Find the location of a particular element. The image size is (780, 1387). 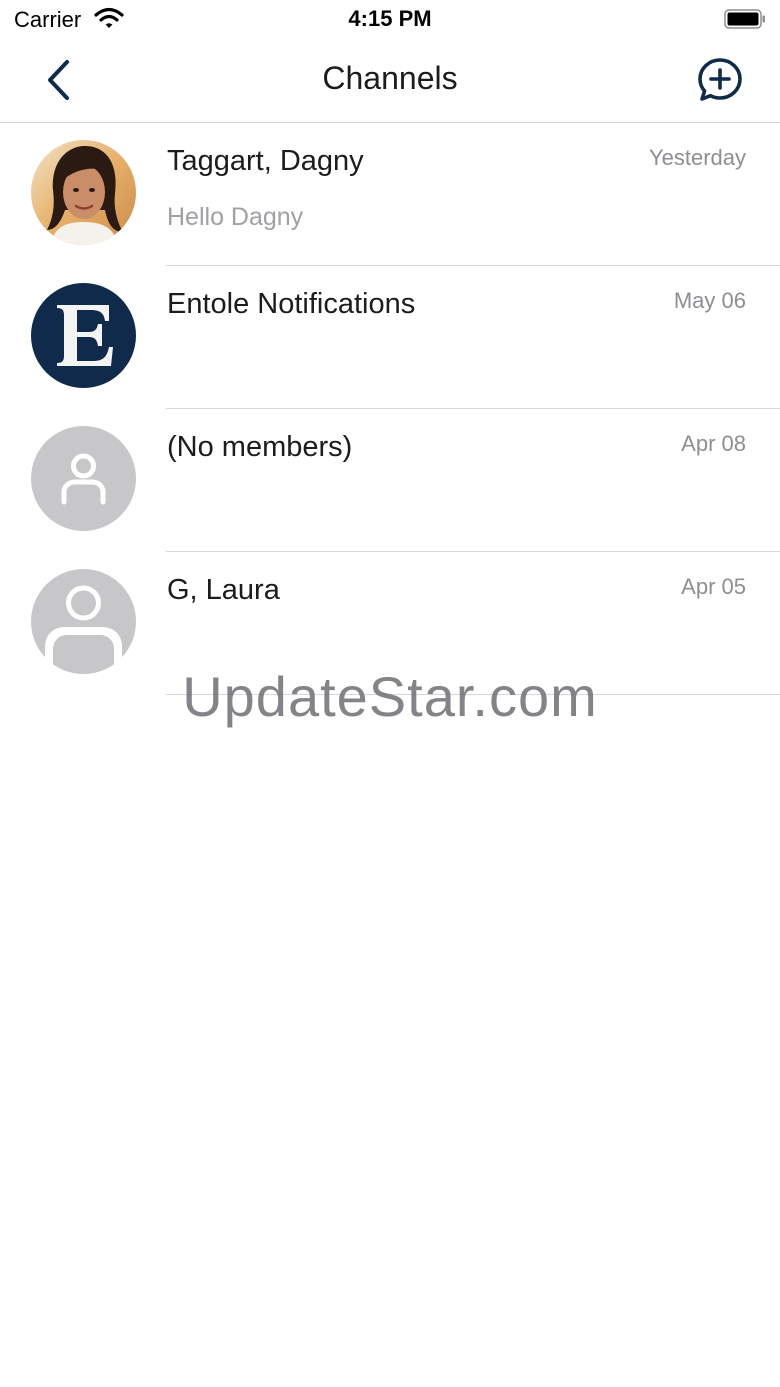

letter-e-logo-icon is located at coordinates (83, 335).